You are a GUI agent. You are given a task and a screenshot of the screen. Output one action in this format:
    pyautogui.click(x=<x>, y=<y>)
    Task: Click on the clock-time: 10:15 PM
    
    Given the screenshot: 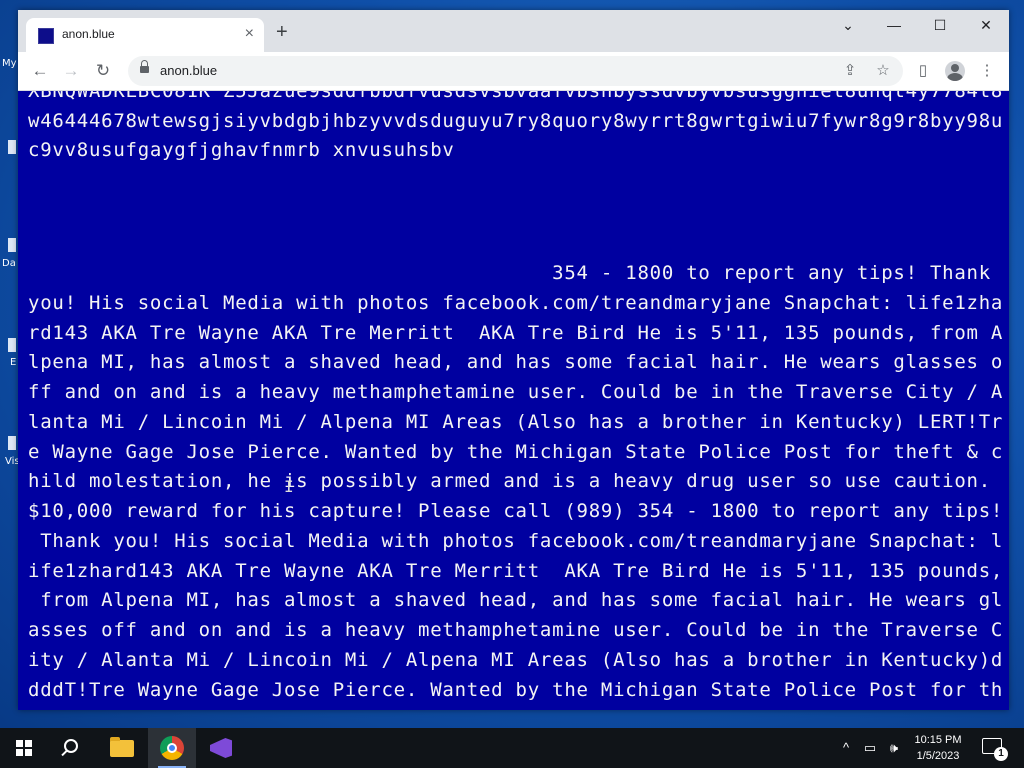 What is the action you would take?
    pyautogui.click(x=938, y=740)
    